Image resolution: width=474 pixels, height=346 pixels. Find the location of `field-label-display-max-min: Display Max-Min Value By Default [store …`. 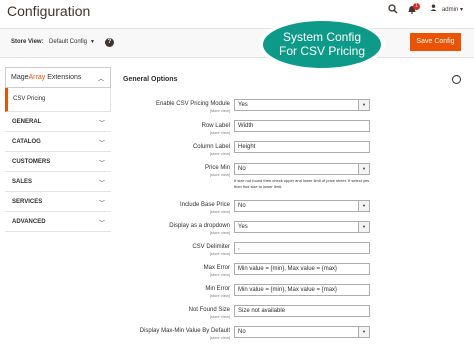

field-label-display-max-min: Display Max-Min Value By Default [store … is located at coordinates (170, 334).